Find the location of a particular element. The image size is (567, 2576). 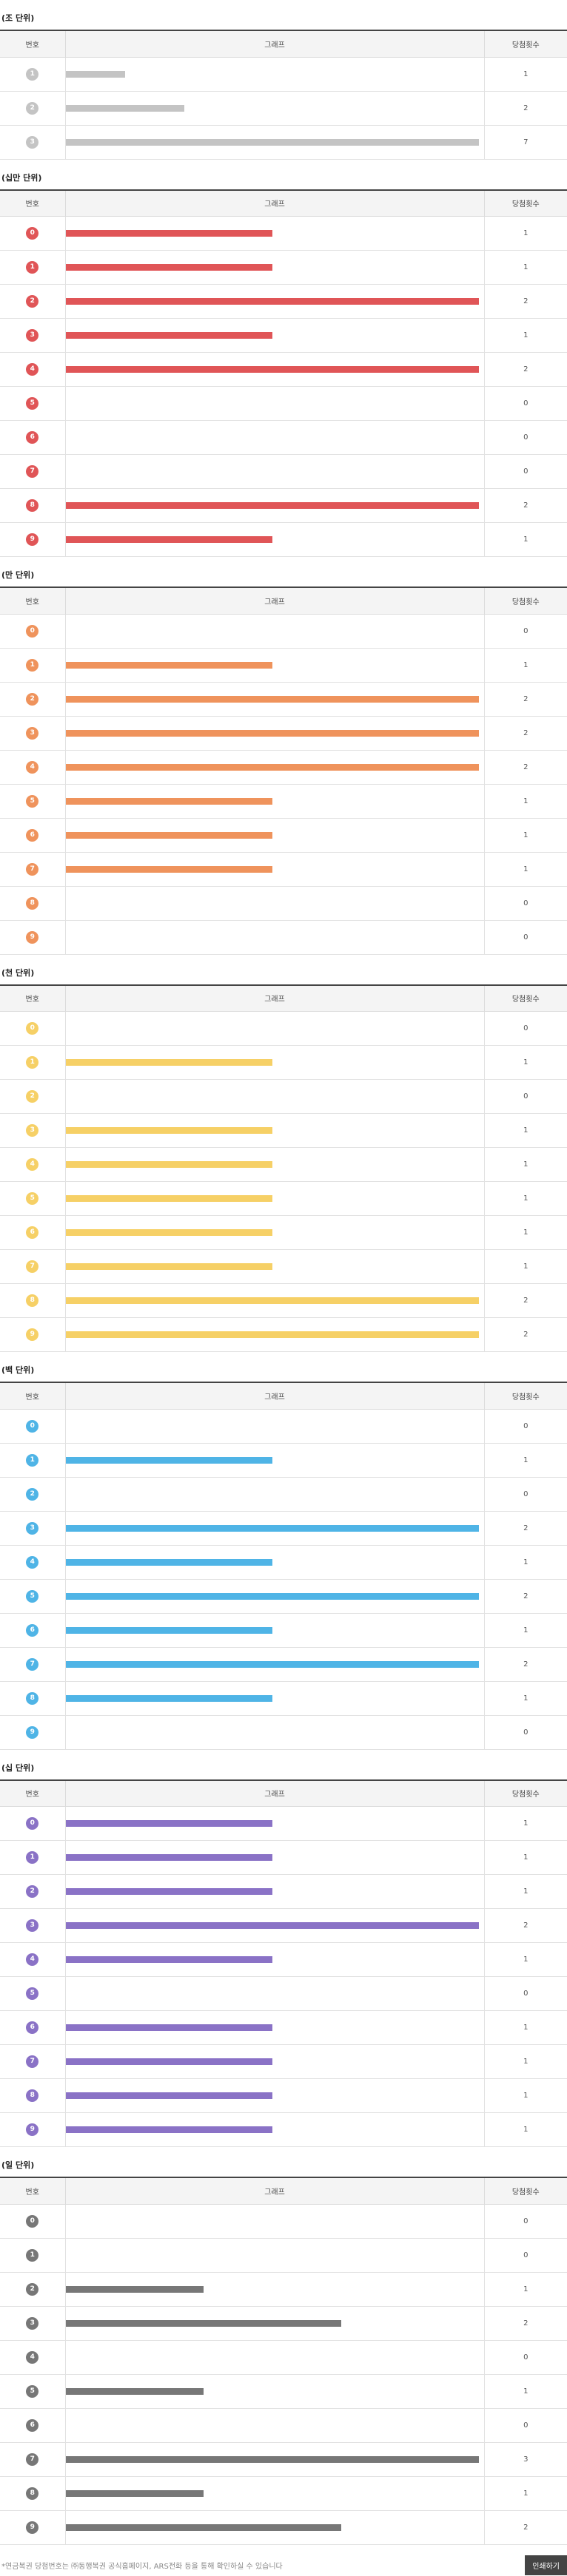

table-row: 61 is located at coordinates (283, 2027).